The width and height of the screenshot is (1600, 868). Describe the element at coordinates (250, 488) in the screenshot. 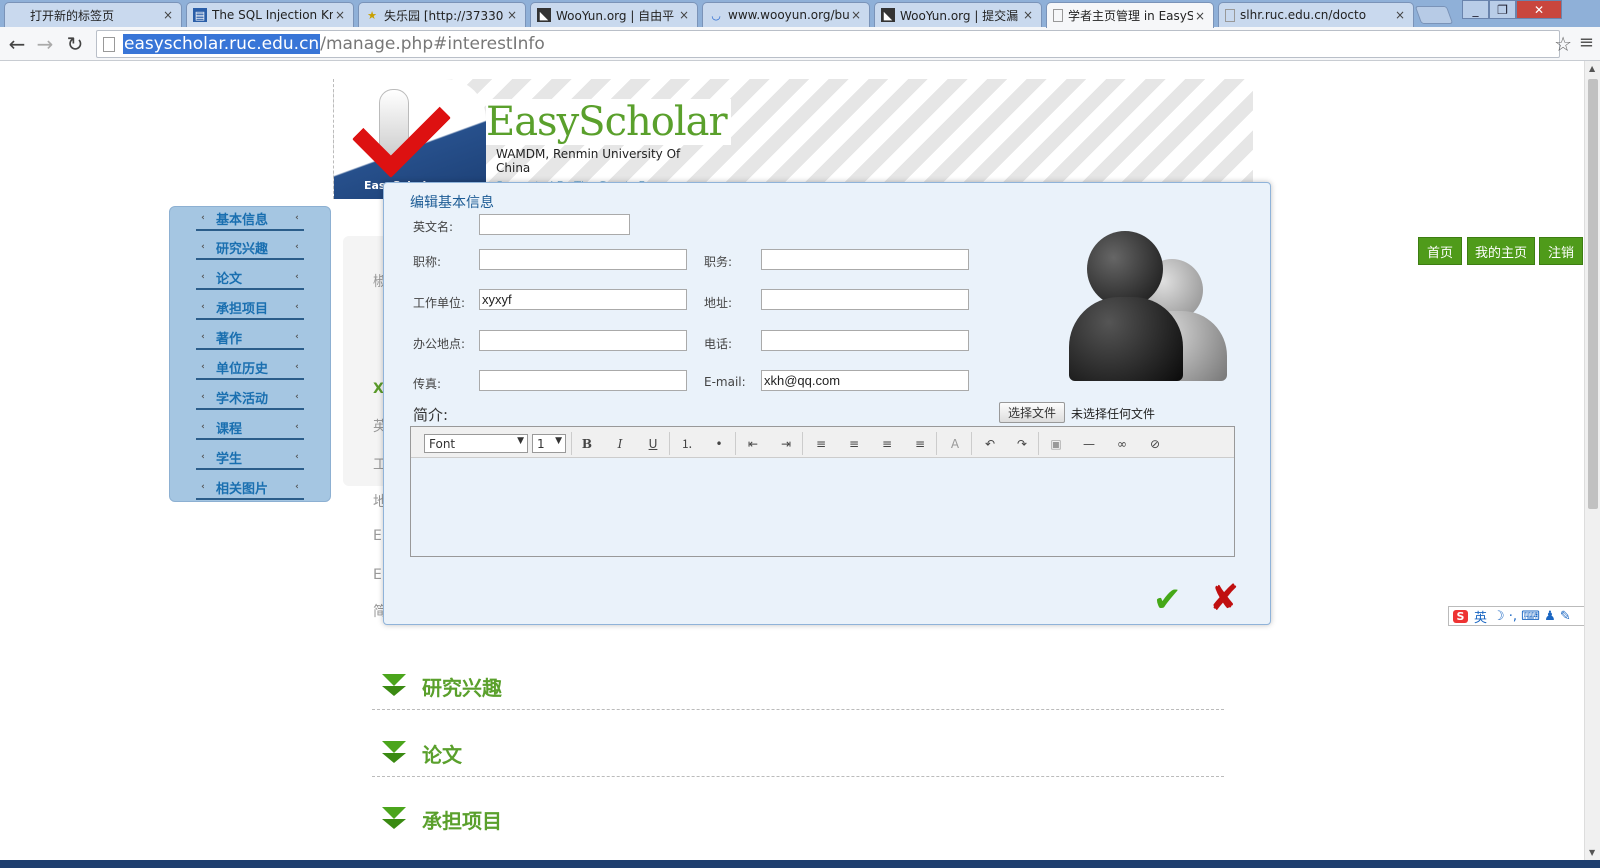

I see `sidebar-item-pictures: ‹ 相关图片 ‹` at that location.